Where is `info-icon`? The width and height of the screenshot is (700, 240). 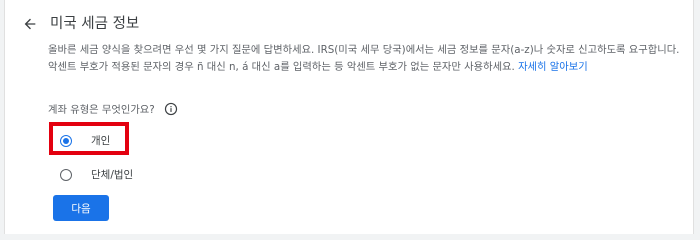 info-icon is located at coordinates (171, 109).